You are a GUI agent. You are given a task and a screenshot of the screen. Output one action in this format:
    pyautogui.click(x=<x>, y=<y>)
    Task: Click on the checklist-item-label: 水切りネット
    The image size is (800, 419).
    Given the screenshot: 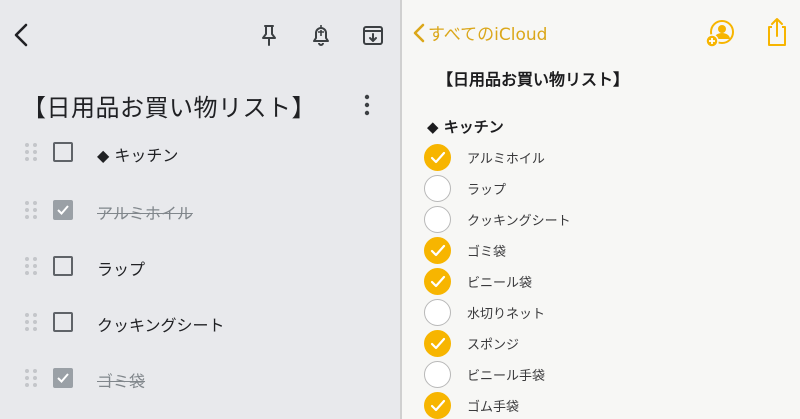 What is the action you would take?
    pyautogui.click(x=506, y=312)
    